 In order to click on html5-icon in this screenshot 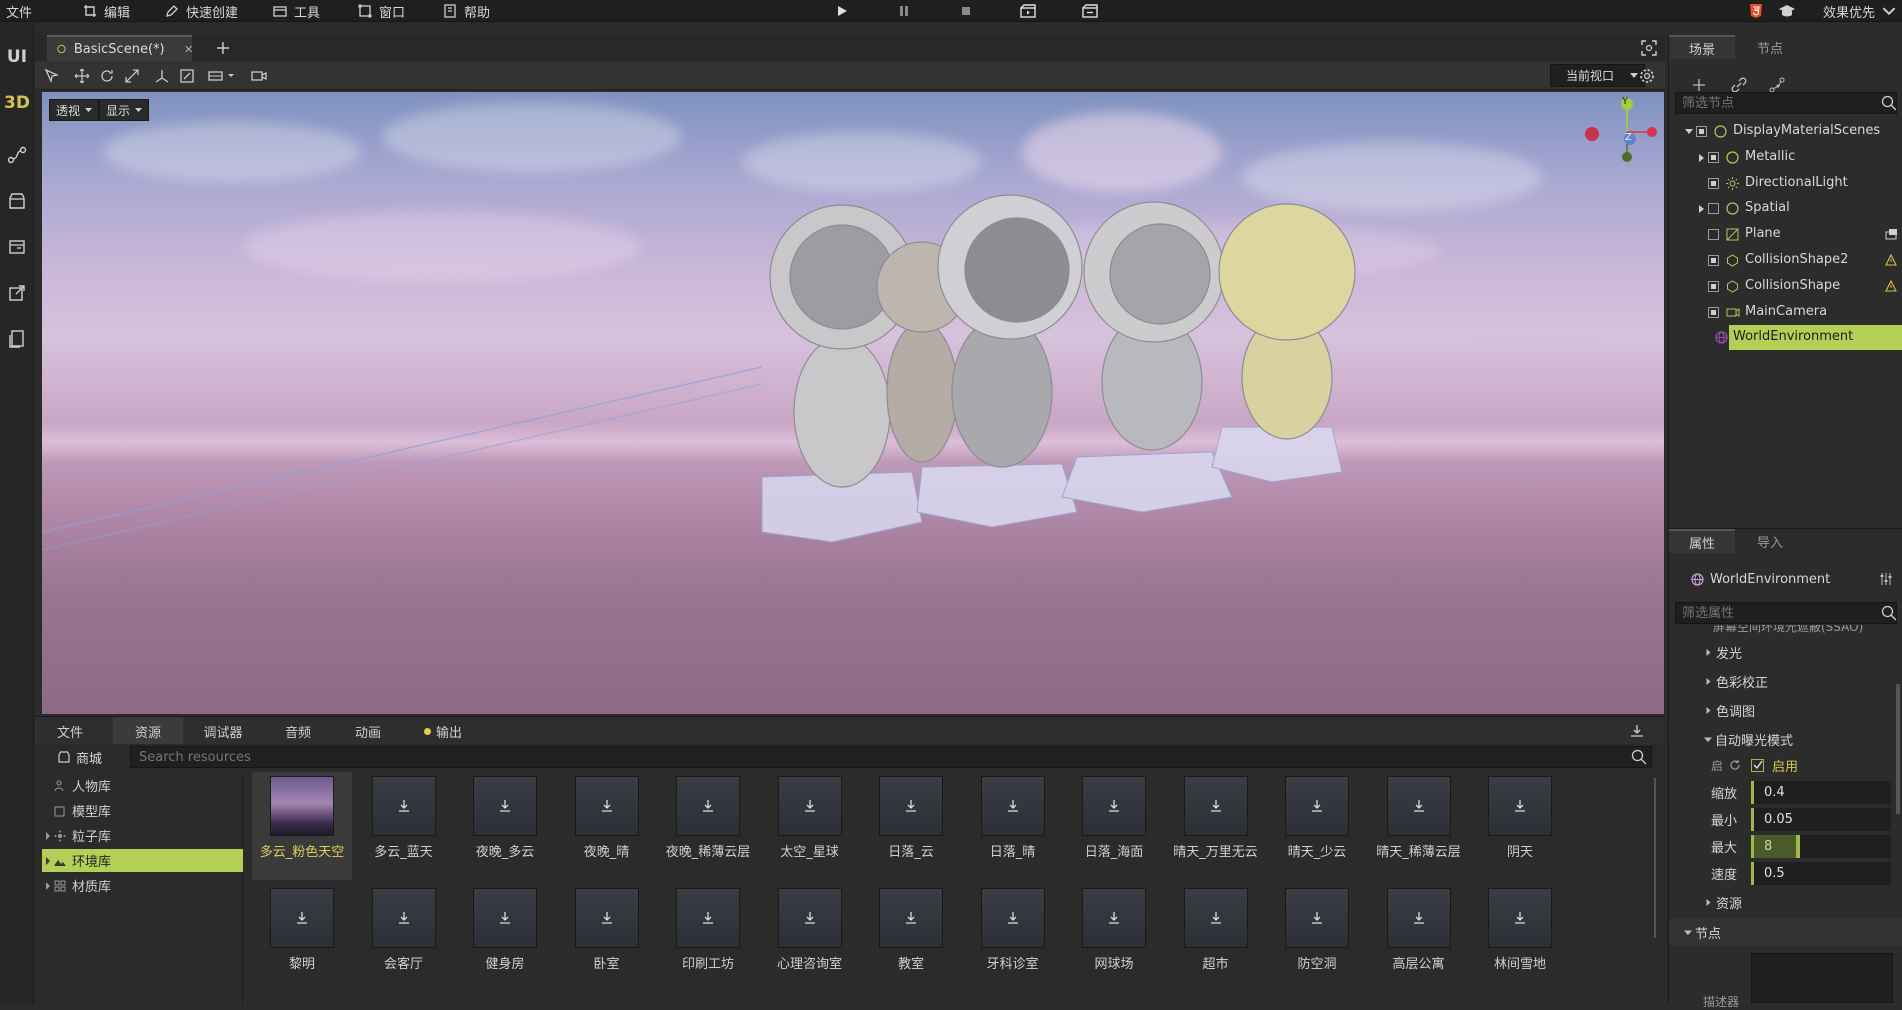, I will do `click(1756, 11)`.